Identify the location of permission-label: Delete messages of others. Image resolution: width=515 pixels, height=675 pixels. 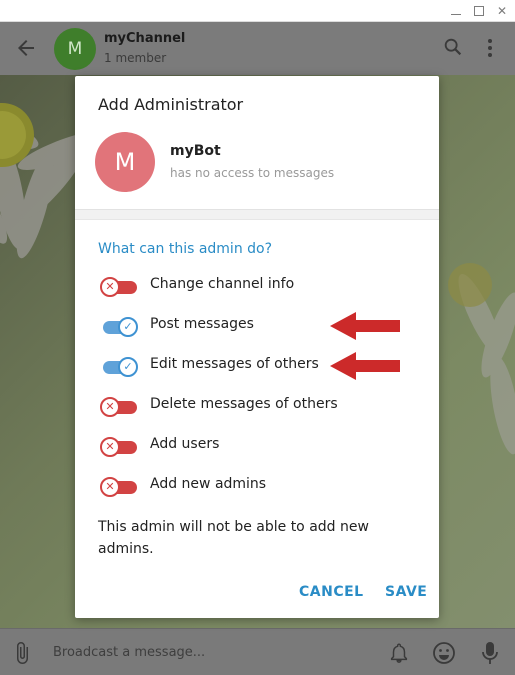
(244, 404).